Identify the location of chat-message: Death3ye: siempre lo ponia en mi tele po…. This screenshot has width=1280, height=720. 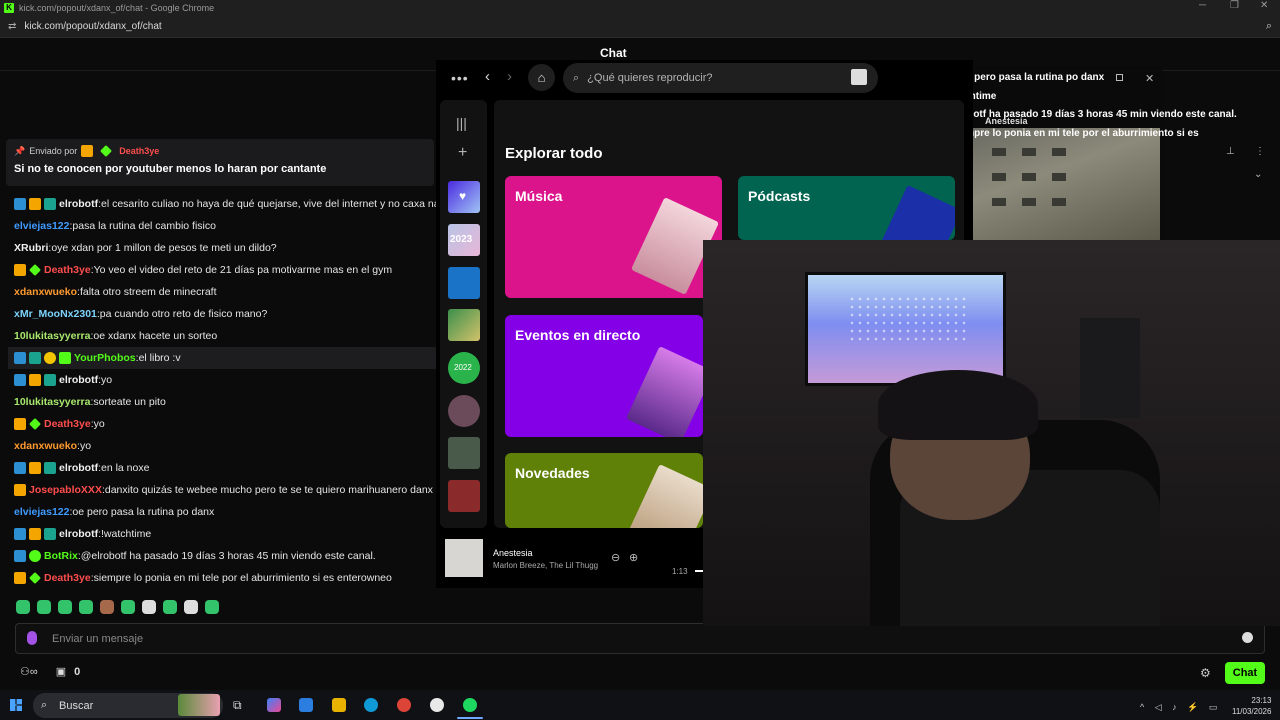
(226, 578).